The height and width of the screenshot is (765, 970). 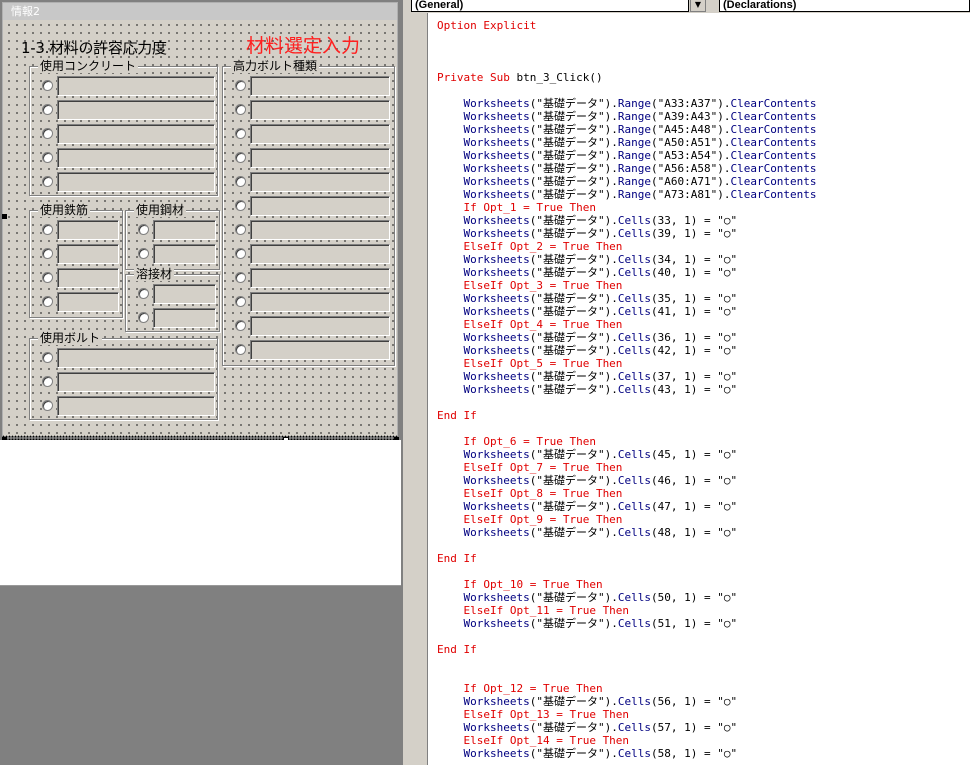 What do you see at coordinates (303, 44) in the screenshot?
I see `form-red-title-label: 材料選定入力` at bounding box center [303, 44].